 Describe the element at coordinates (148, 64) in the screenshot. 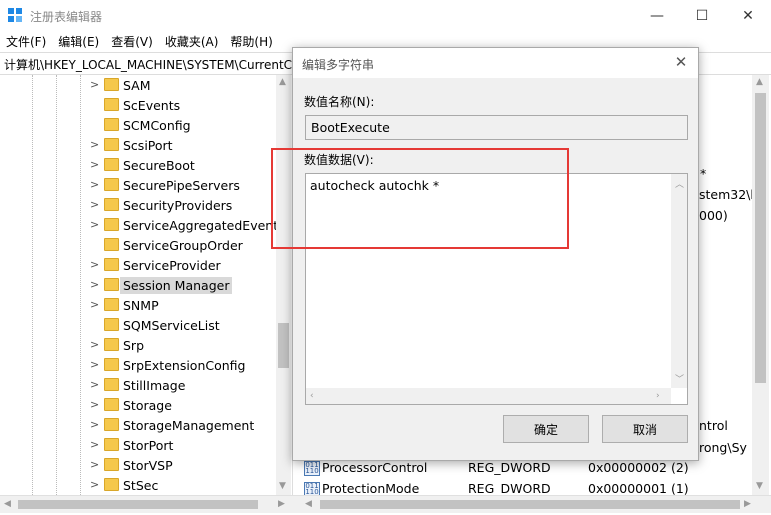

I see `address-path: 计算机\HKEY_LOCAL_MACHINE\SYSTEM\CurrentC` at that location.